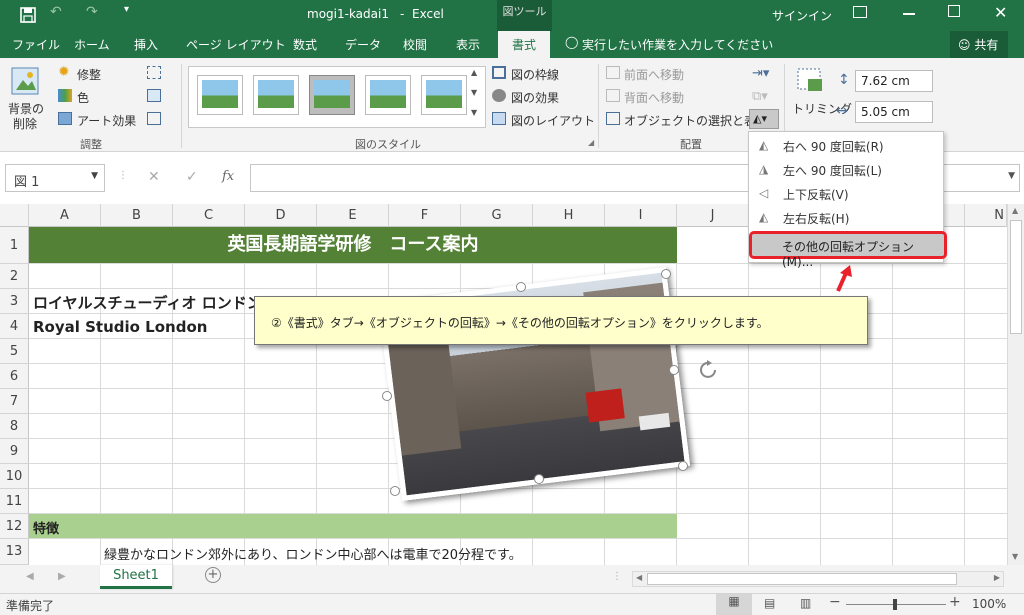 The image size is (1024, 615). I want to click on selection-pane-button: オブジェクトの選択と表示, so click(696, 120).